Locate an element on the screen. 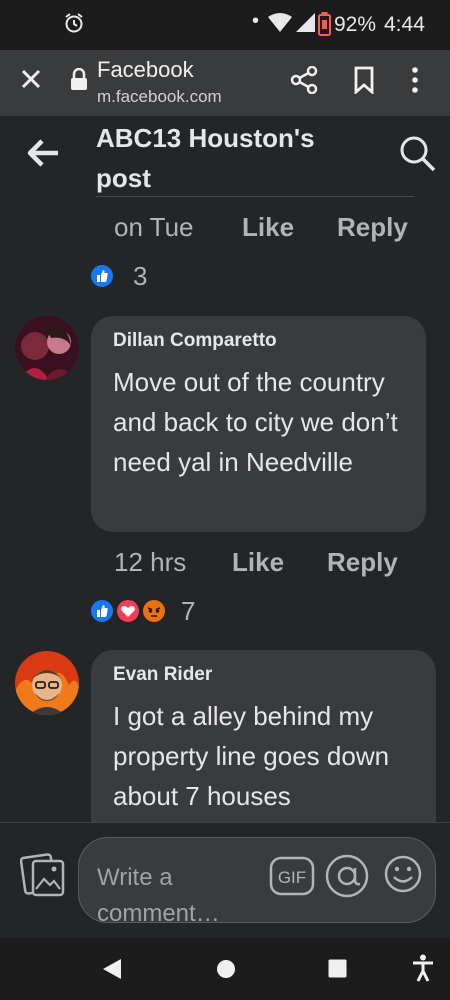 The width and height of the screenshot is (450, 1000). gif-label: GIF is located at coordinates (292, 877).